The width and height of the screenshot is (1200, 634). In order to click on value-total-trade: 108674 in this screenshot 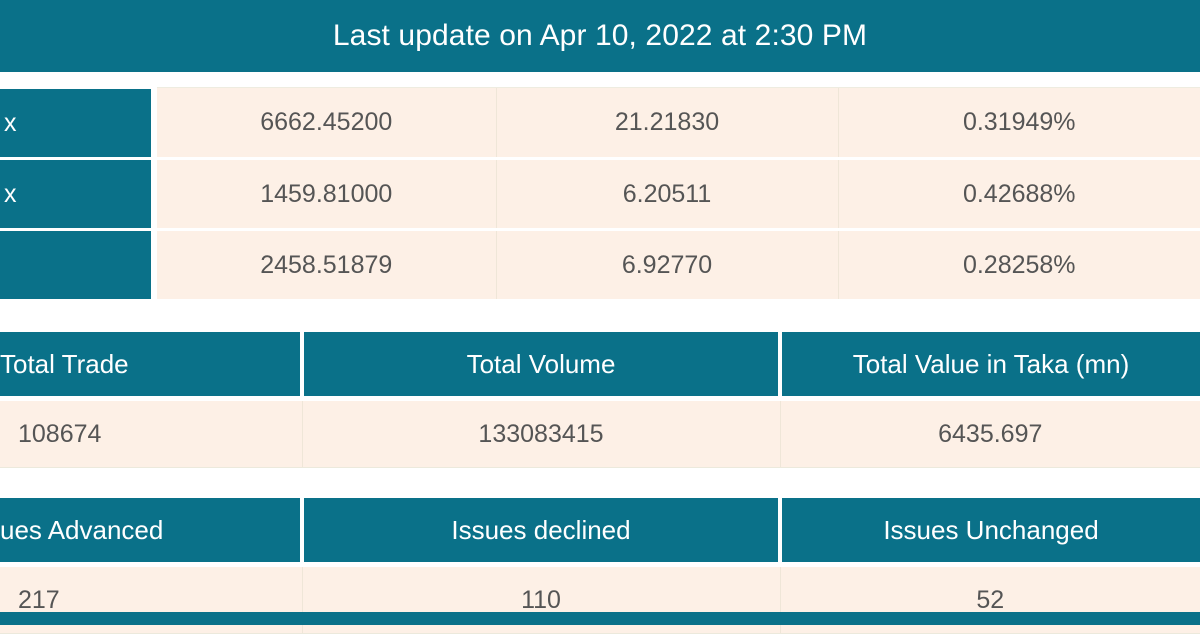, I will do `click(151, 432)`.